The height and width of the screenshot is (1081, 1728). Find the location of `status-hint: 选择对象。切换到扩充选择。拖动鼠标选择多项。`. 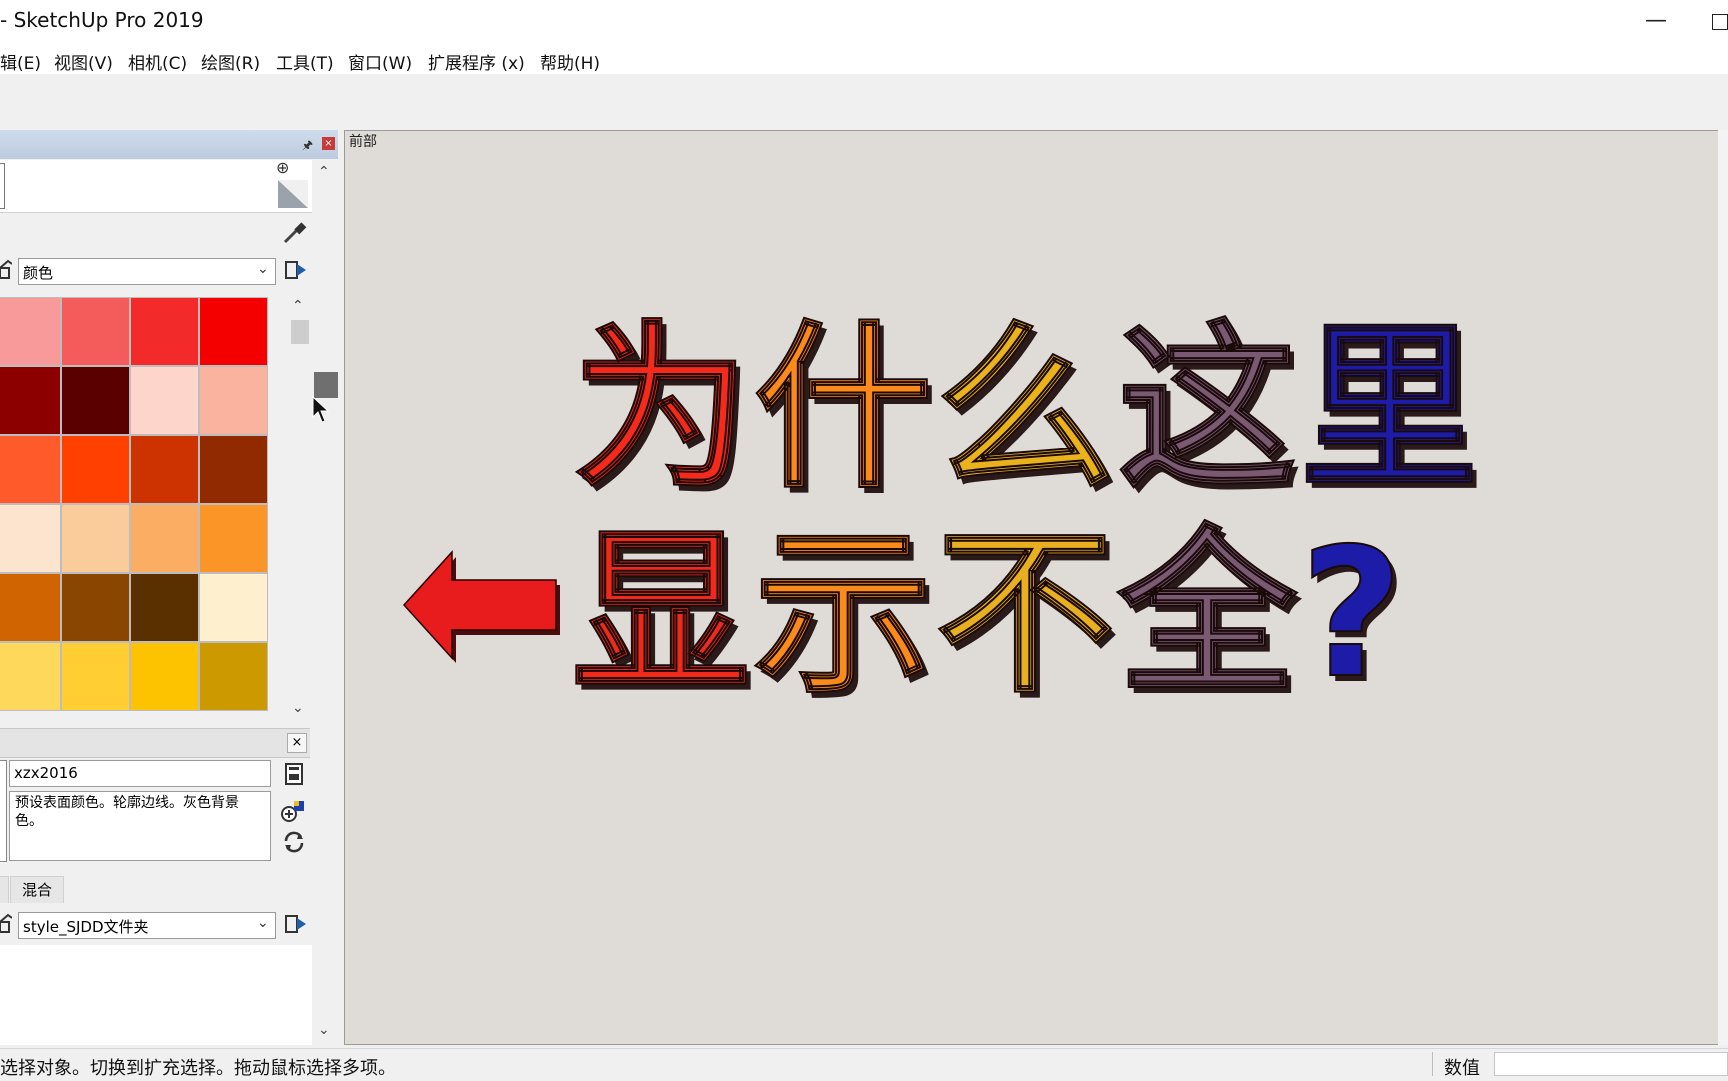

status-hint: 选择对象。切换到扩充选择。拖动鼠标选择多项。 is located at coordinates (198, 1068).